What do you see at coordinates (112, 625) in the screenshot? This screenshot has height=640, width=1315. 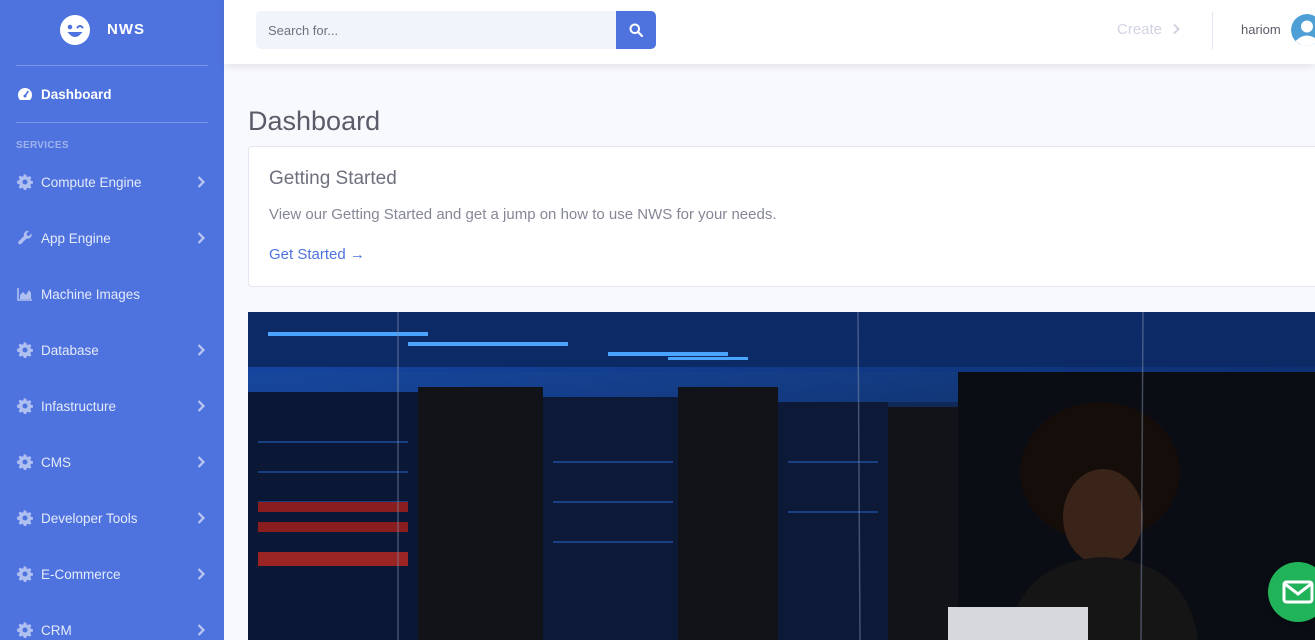 I see `sidebar-item-crm: CRM` at bounding box center [112, 625].